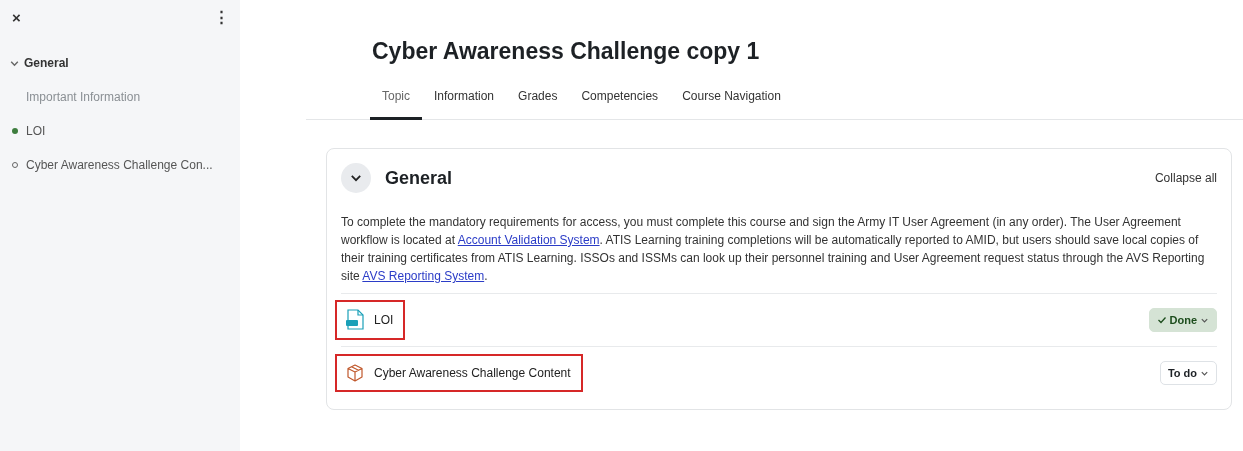 This screenshot has height=451, width=1243. Describe the element at coordinates (396, 101) in the screenshot. I see `tab: Topic` at that location.